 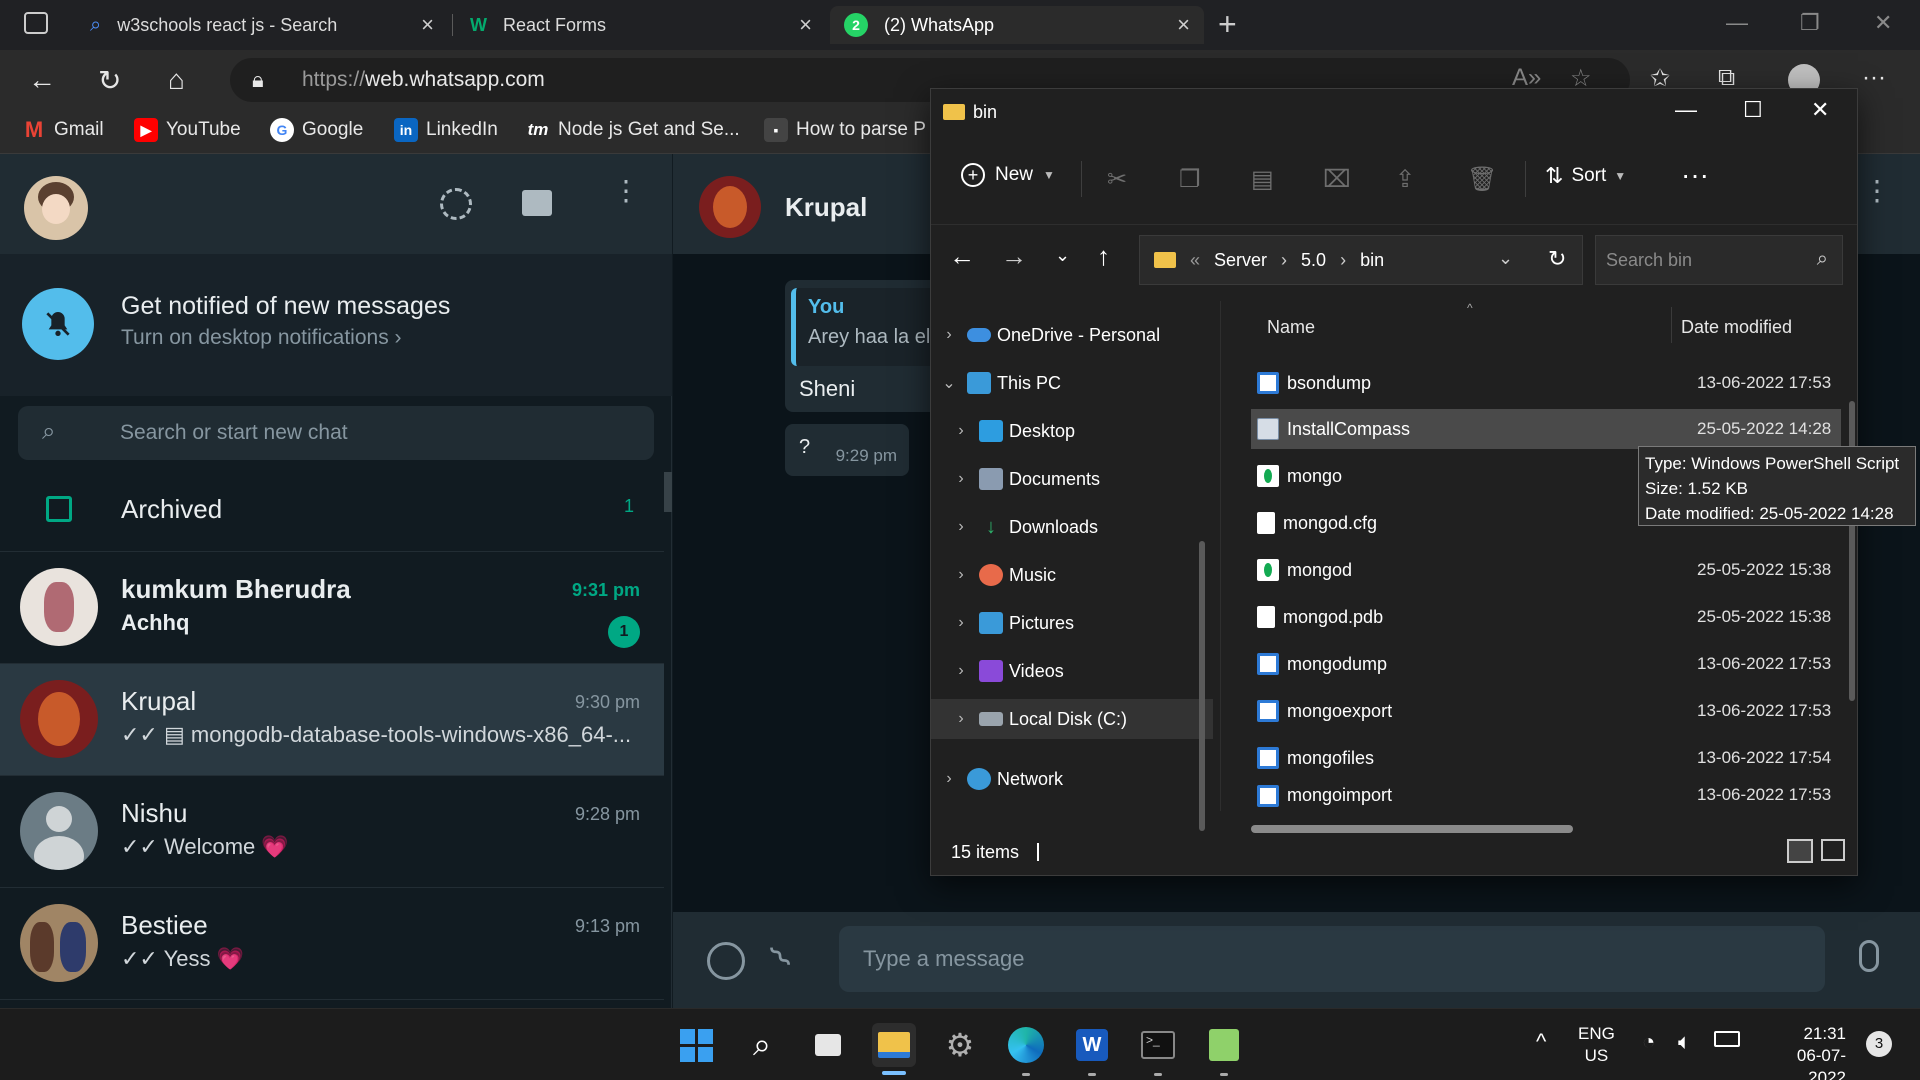 I want to click on message-bubble: ? 9:29 pm, so click(x=847, y=450).